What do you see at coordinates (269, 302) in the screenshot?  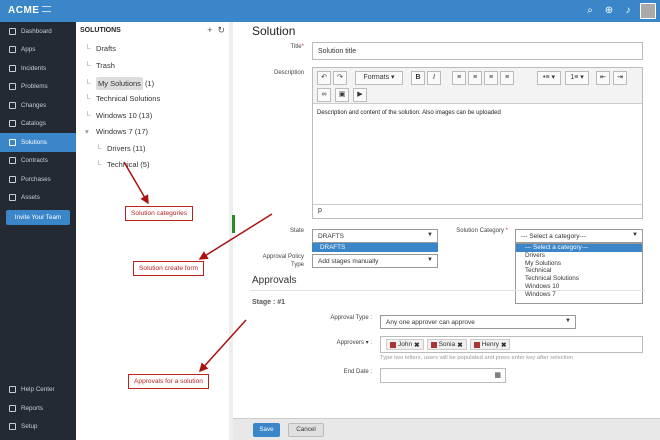 I see `stage-label: Stage : #1` at bounding box center [269, 302].